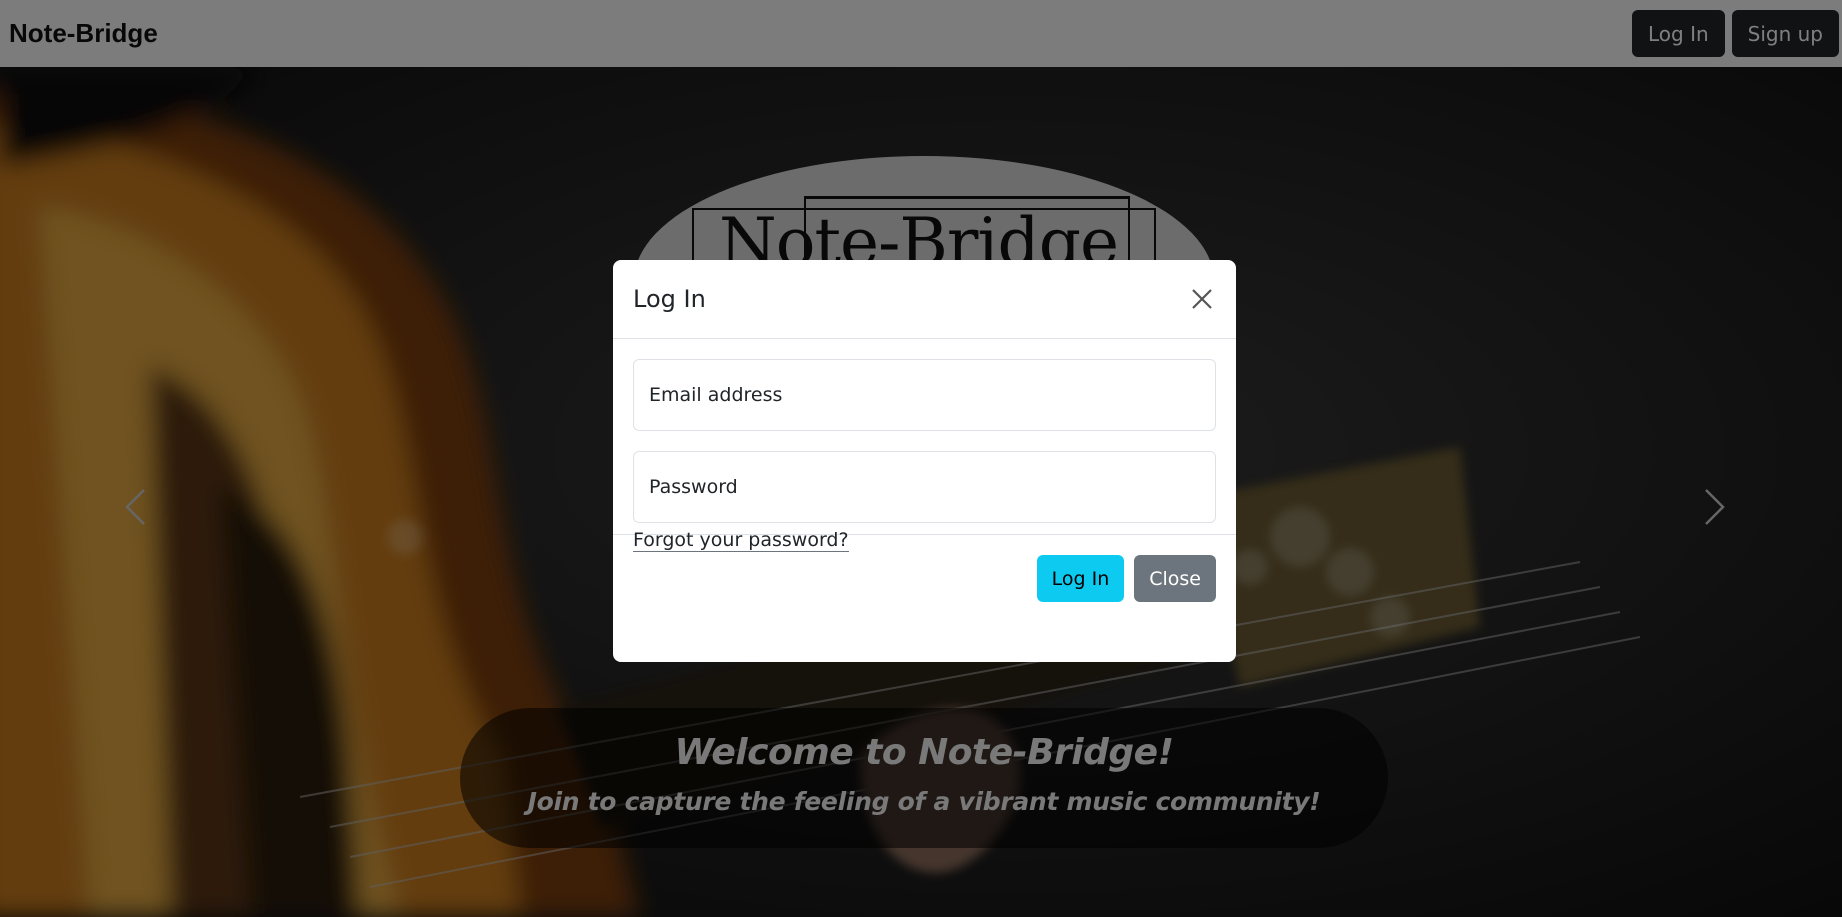 Image resolution: width=1842 pixels, height=917 pixels. What do you see at coordinates (924, 487) in the screenshot?
I see `password-field` at bounding box center [924, 487].